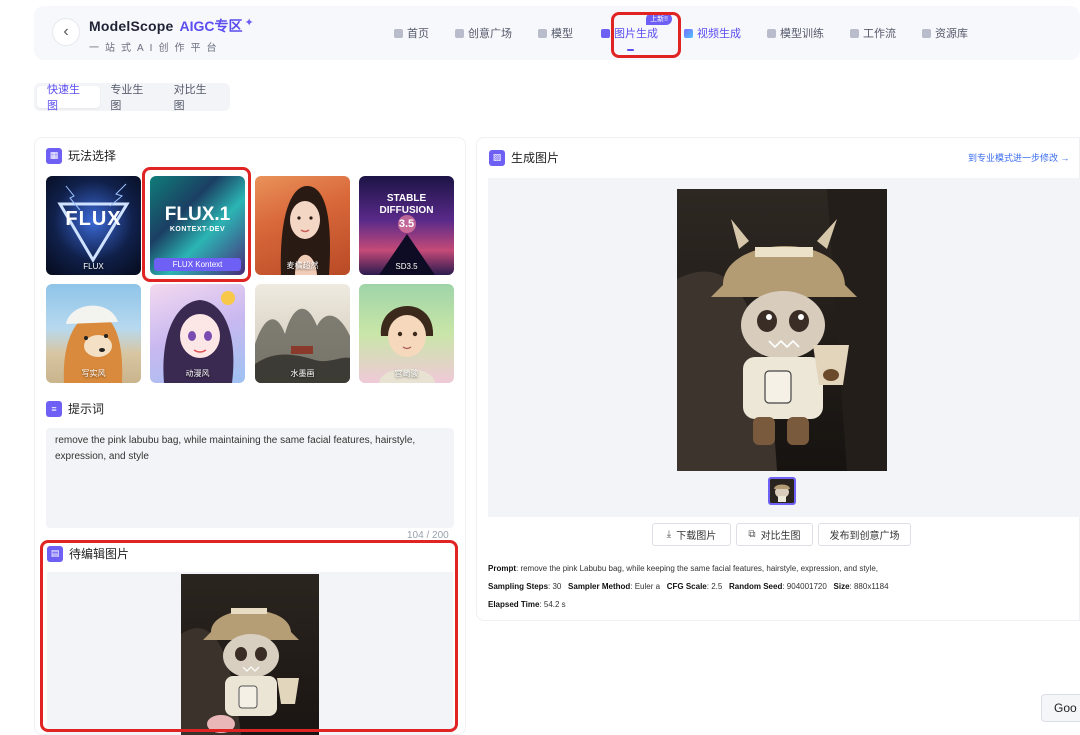 The height and width of the screenshot is (735, 1080). Describe the element at coordinates (719, 34) in the screenshot. I see `nav-label: 视频生成` at that location.